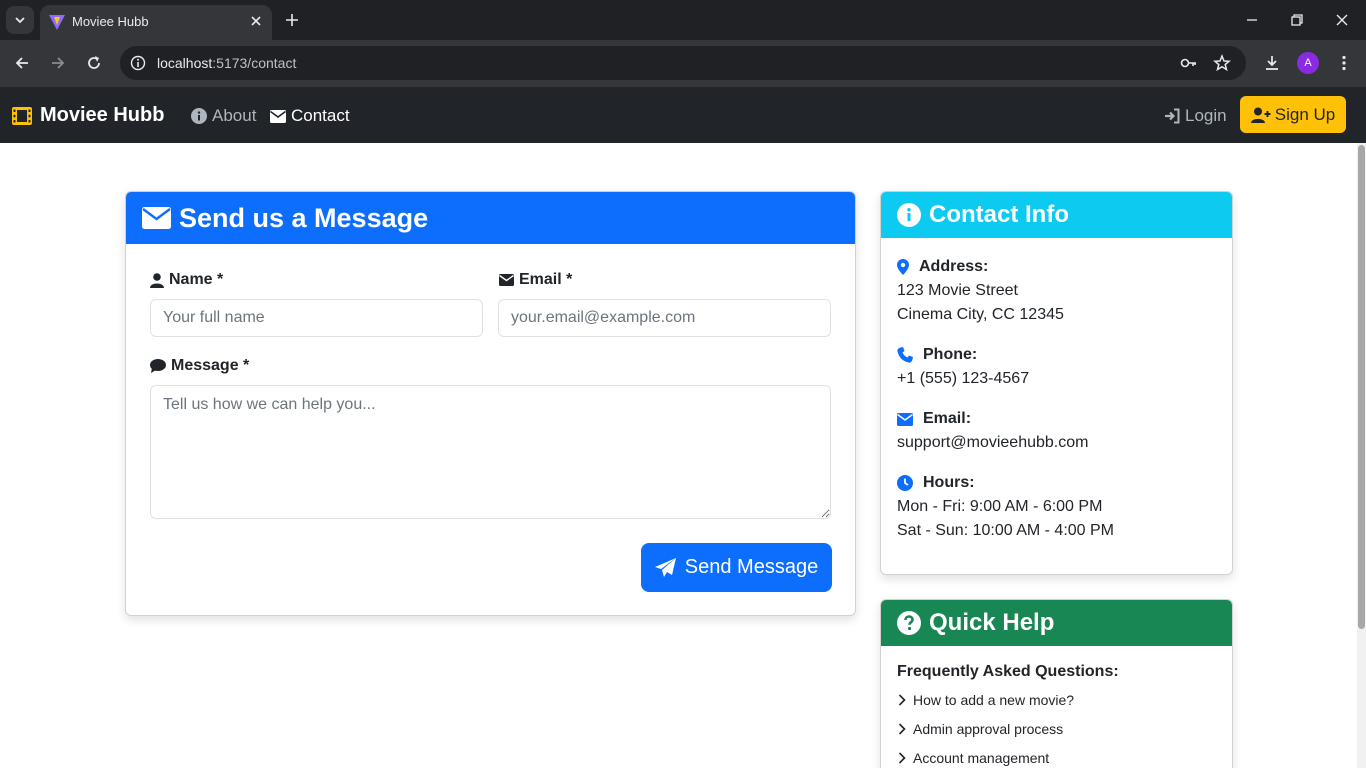 Image resolution: width=1366 pixels, height=768 pixels. What do you see at coordinates (138, 63) in the screenshot?
I see `site-info-icon` at bounding box center [138, 63].